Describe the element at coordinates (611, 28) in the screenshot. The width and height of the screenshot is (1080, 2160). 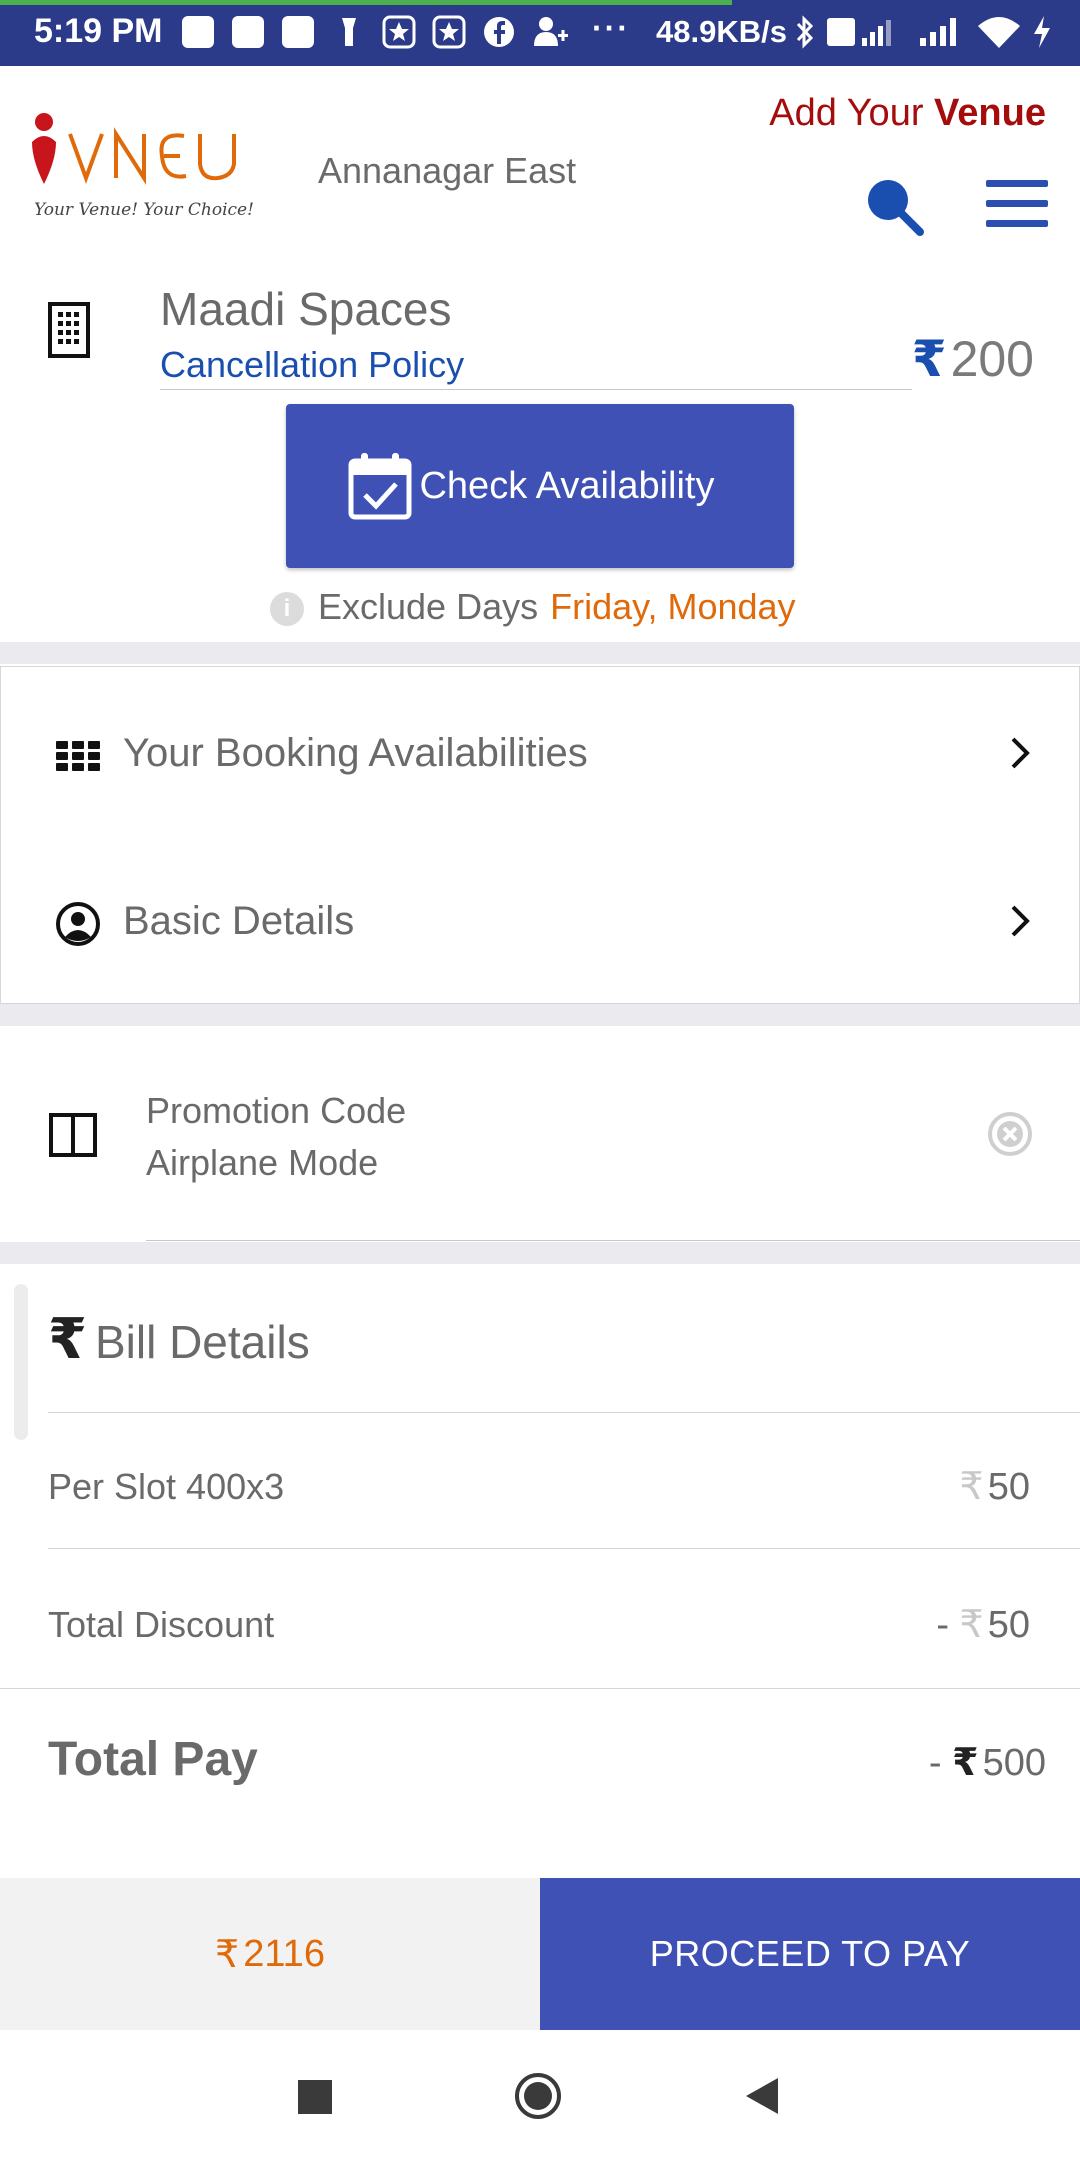
I see `more-notifications-icon: ···` at that location.